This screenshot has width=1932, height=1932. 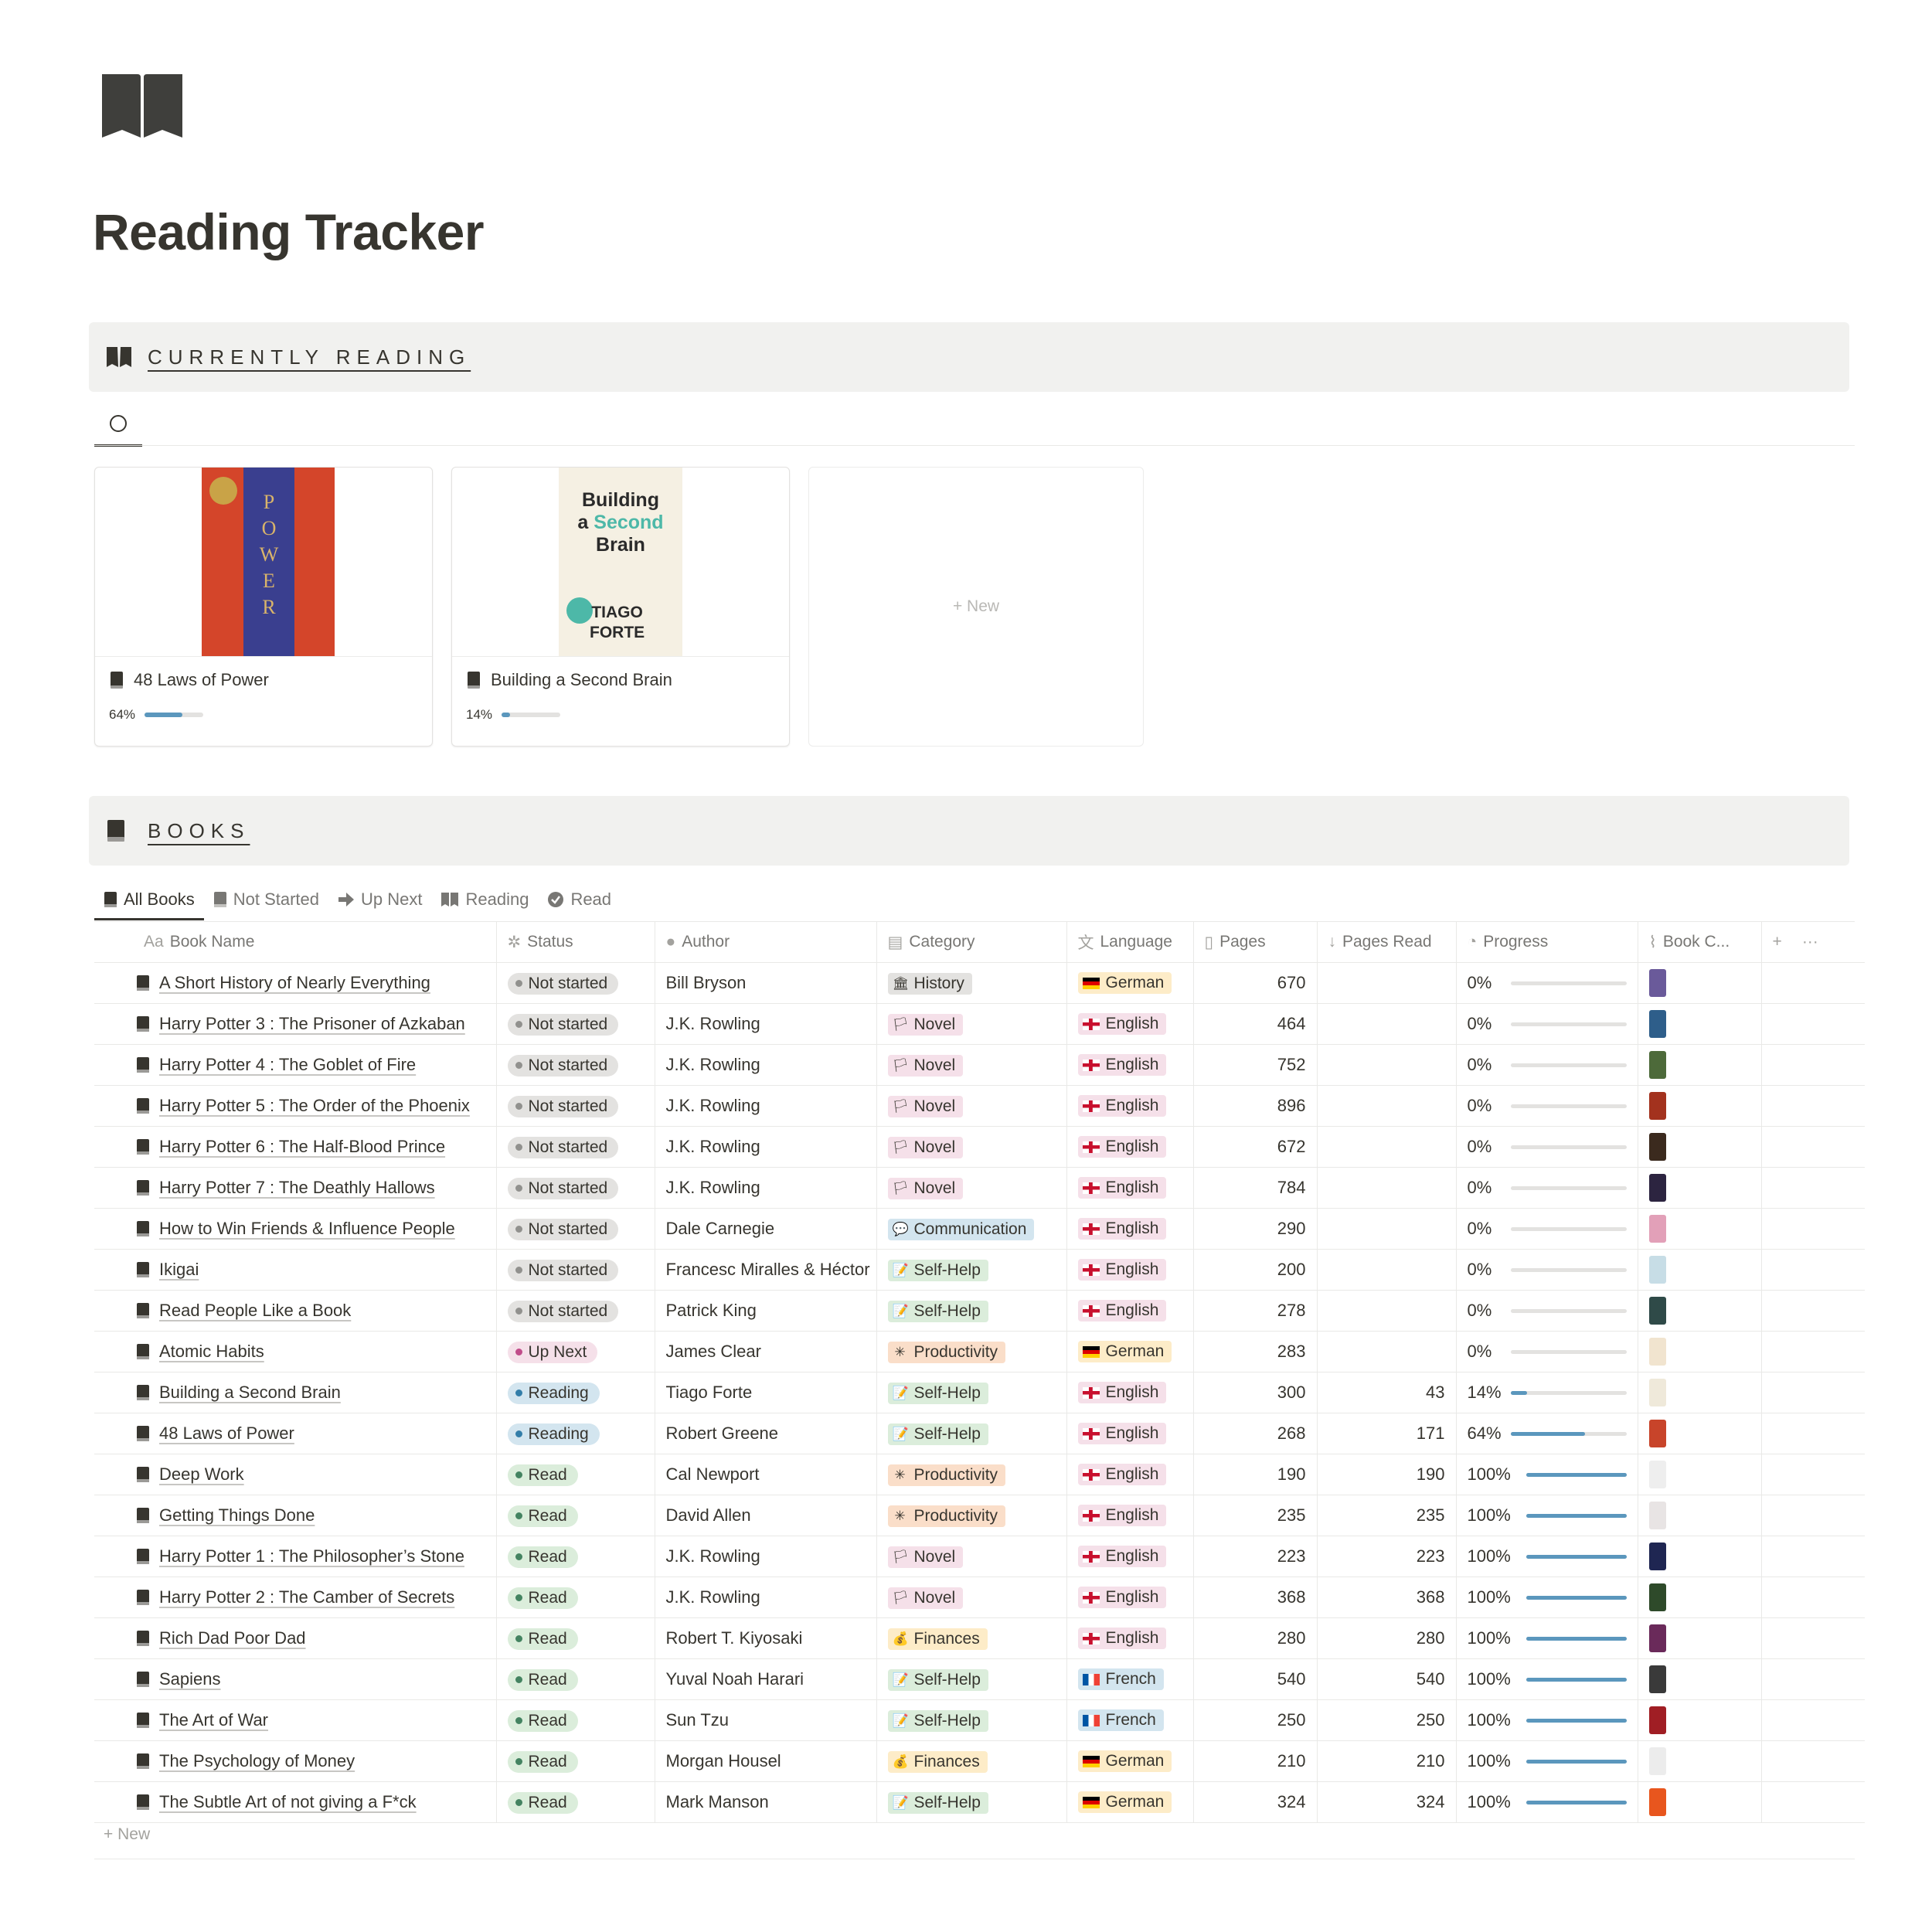 What do you see at coordinates (1386, 1433) in the screenshot?
I see `pages-read-cell: 171` at bounding box center [1386, 1433].